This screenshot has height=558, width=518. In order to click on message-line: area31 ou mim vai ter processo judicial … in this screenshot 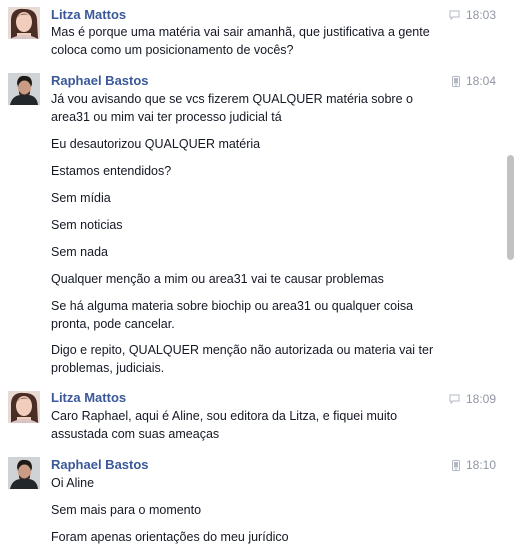, I will do `click(166, 117)`.